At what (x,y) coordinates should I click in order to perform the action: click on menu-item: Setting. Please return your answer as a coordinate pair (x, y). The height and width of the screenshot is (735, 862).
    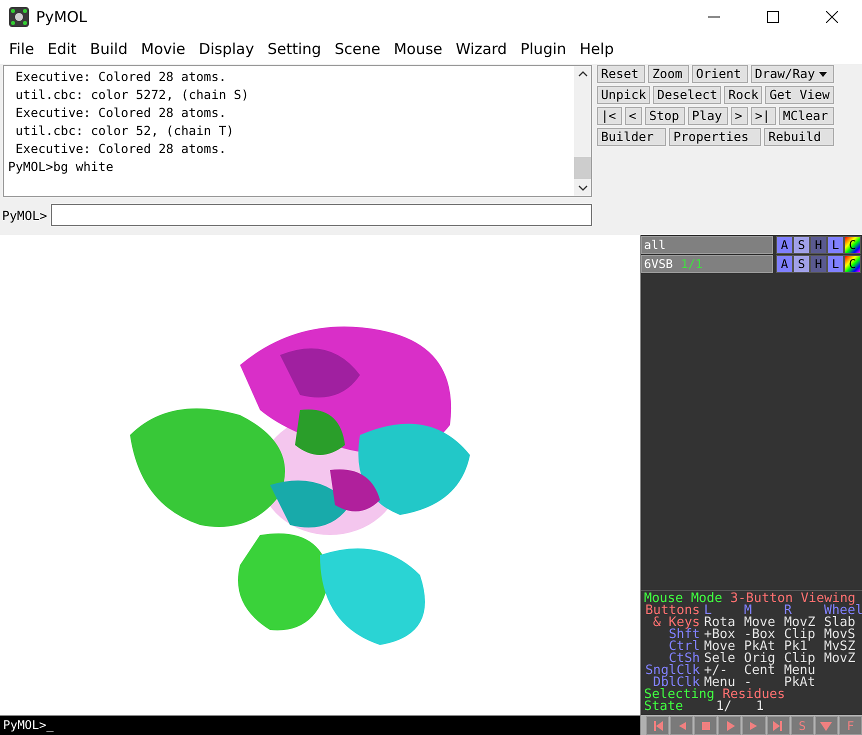
    Looking at the image, I should click on (296, 49).